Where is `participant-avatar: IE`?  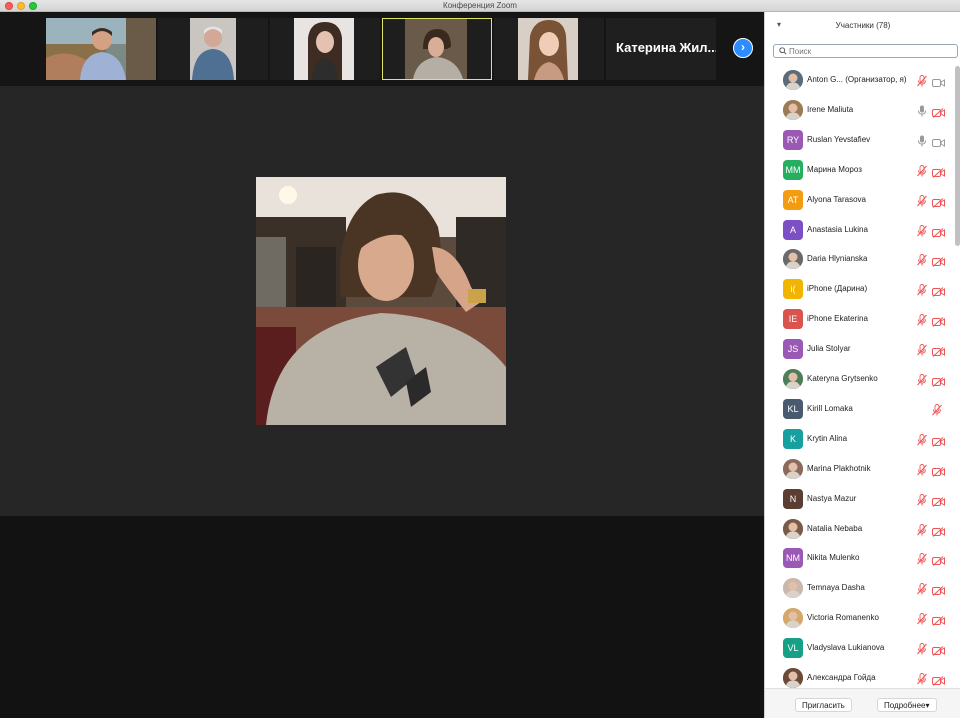 participant-avatar: IE is located at coordinates (793, 319).